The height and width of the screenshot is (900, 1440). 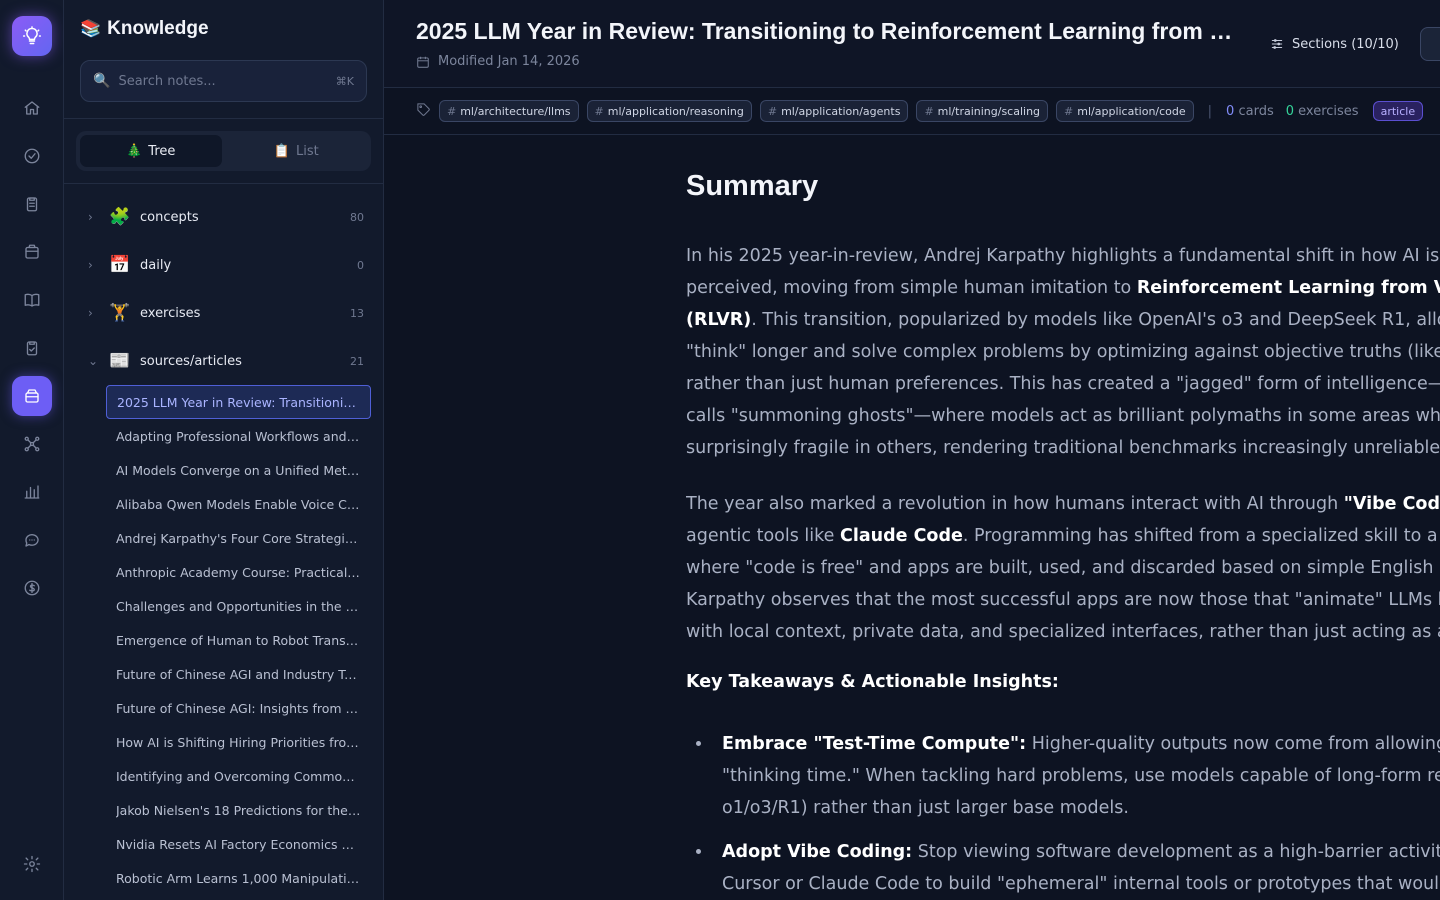 I want to click on check-circle-icon, so click(x=32, y=156).